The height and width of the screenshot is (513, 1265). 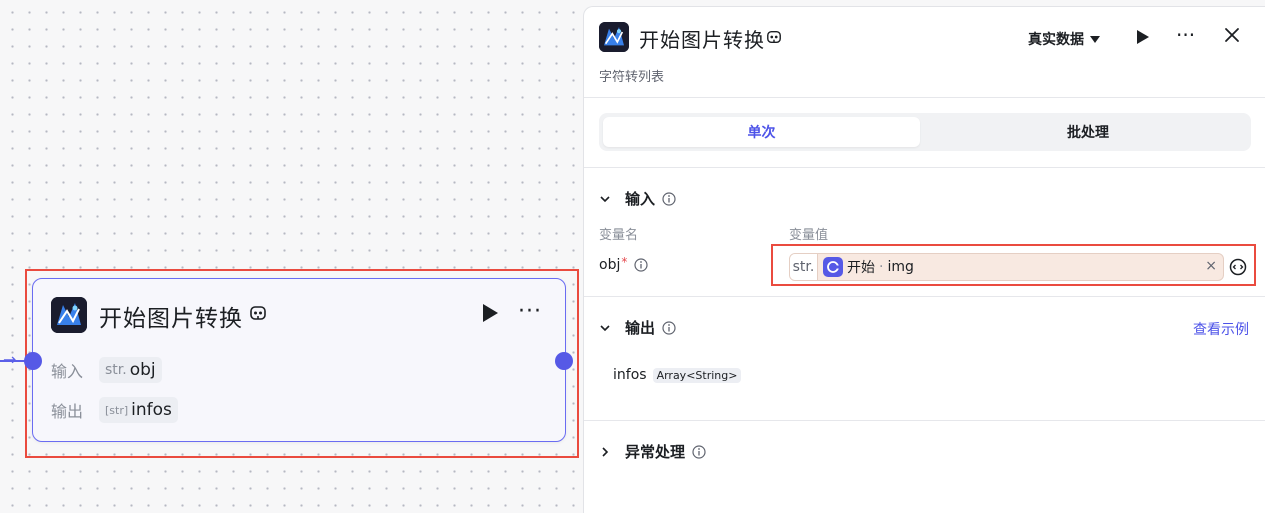 What do you see at coordinates (67, 411) in the screenshot?
I see `node-output-label: 输出` at bounding box center [67, 411].